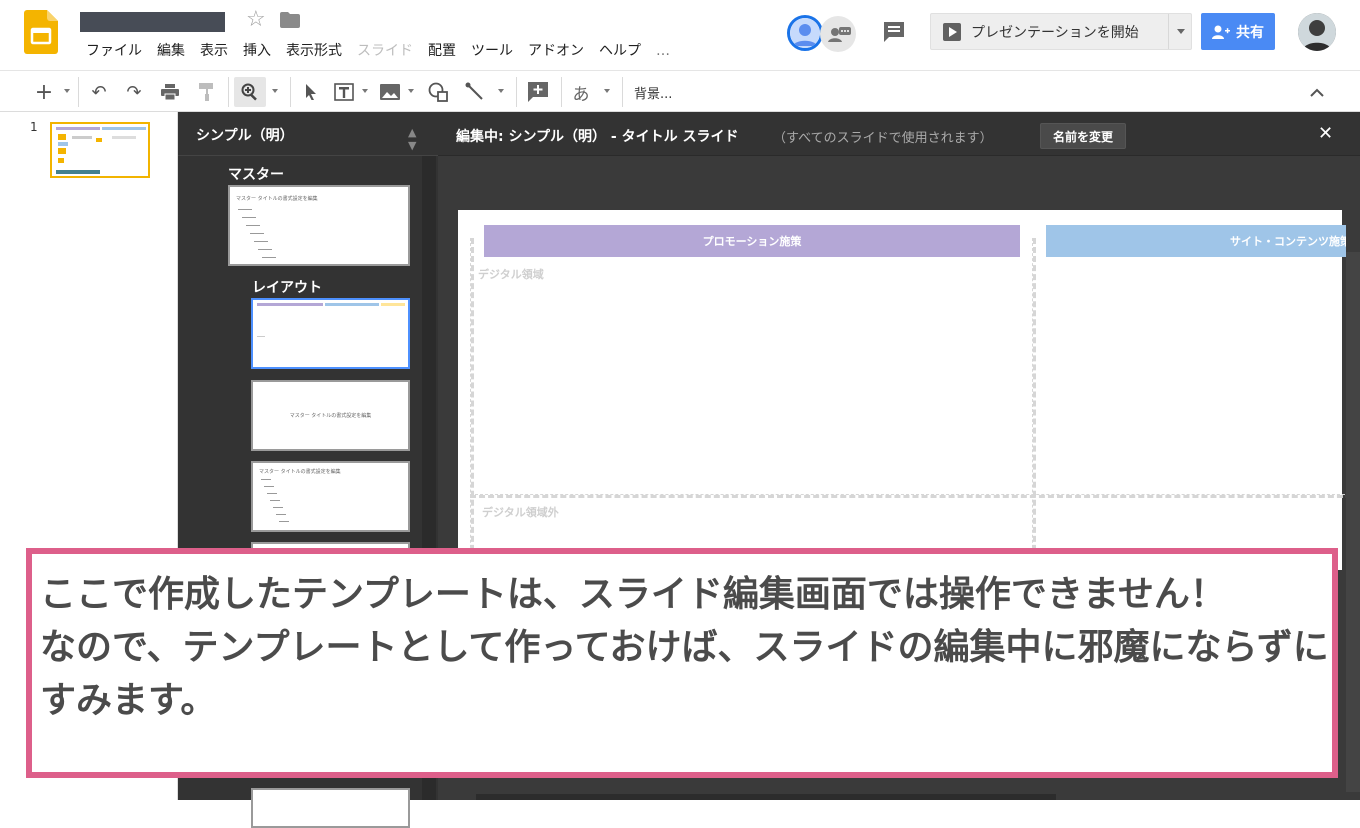 The image size is (1360, 828). What do you see at coordinates (1325, 133) in the screenshot?
I see `close-icon: ✕` at bounding box center [1325, 133].